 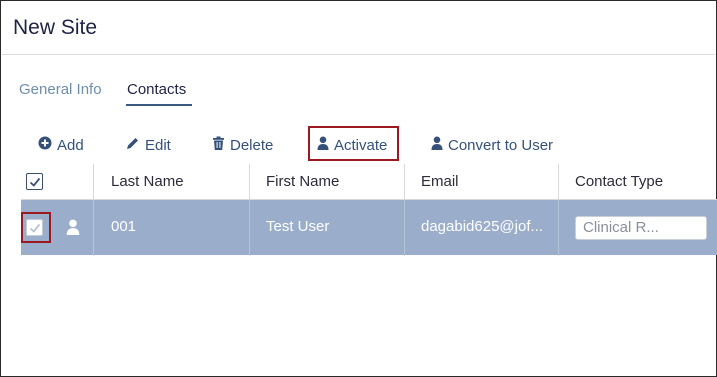 What do you see at coordinates (353, 143) in the screenshot?
I see `activate-highlight-box` at bounding box center [353, 143].